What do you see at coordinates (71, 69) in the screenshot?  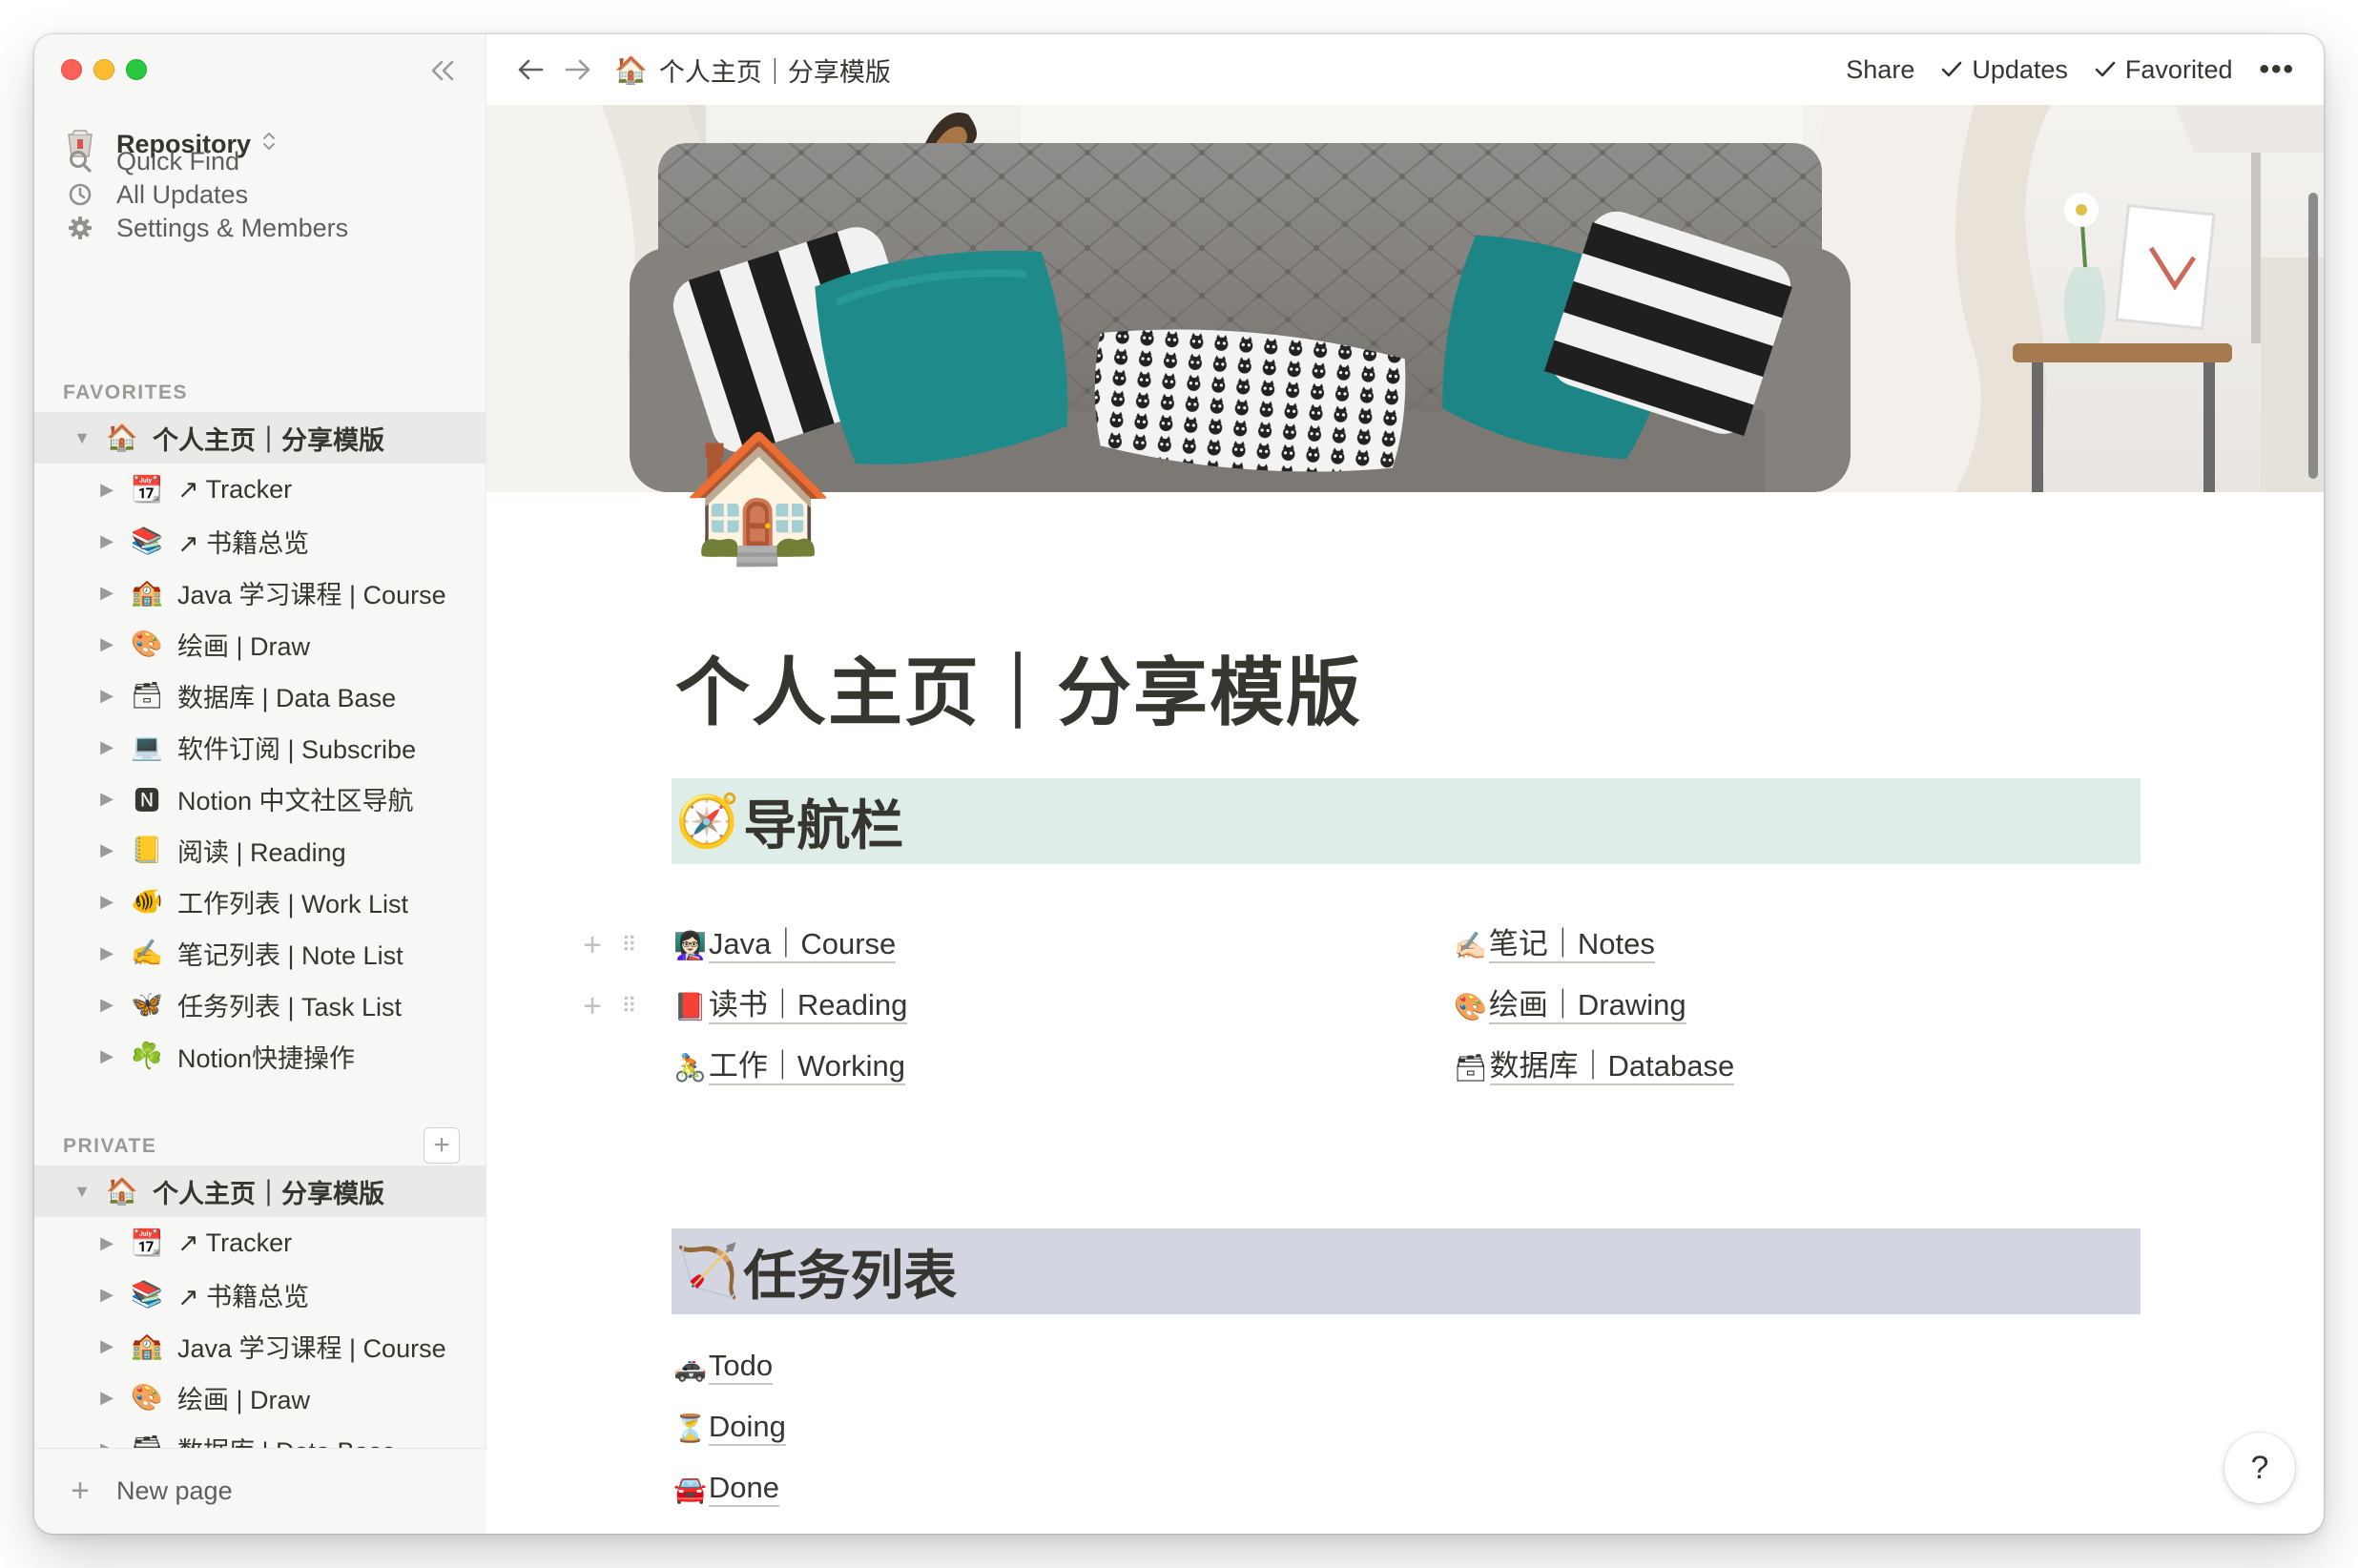 I see `close-window-button` at bounding box center [71, 69].